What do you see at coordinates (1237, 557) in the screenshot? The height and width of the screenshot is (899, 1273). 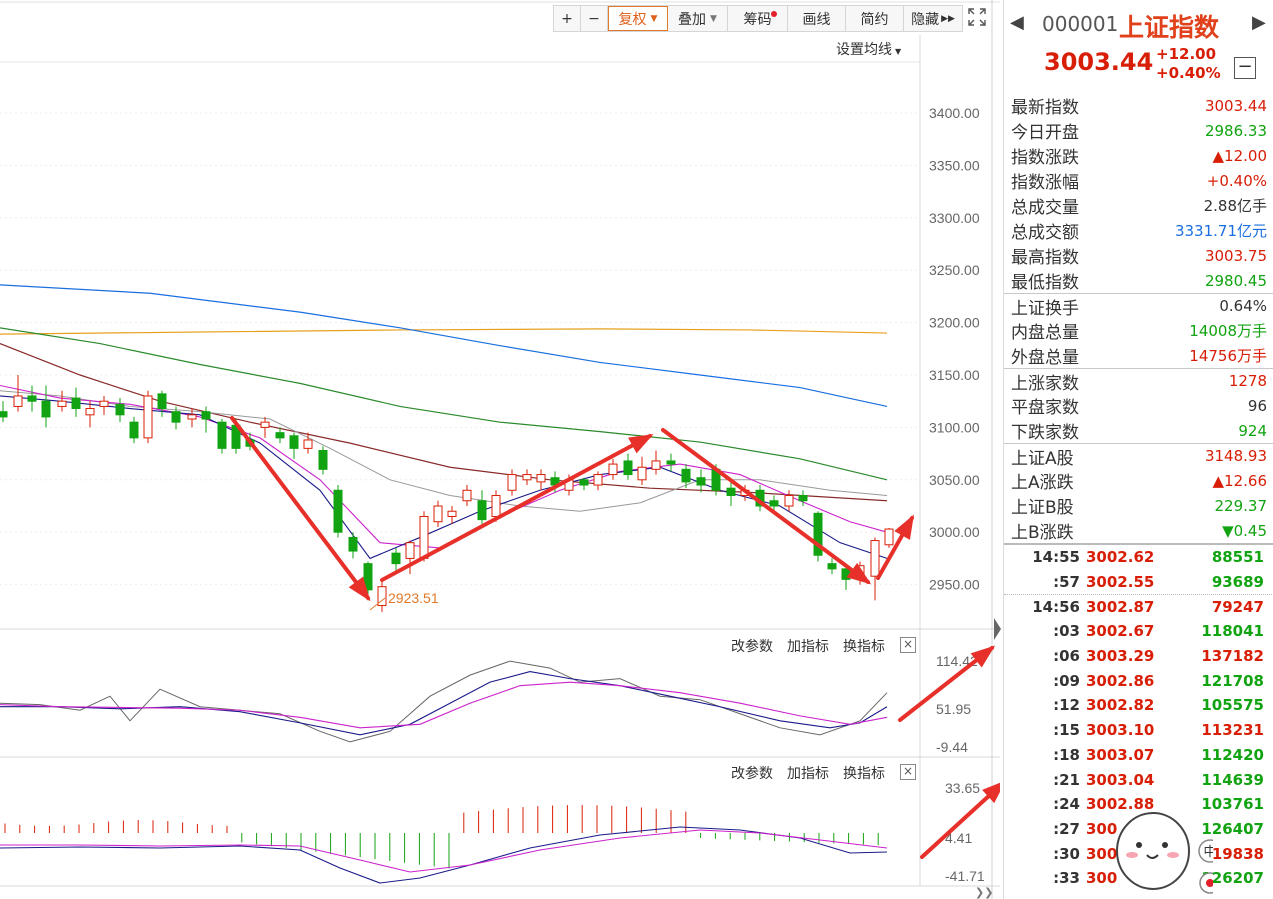 I see `tick-volume: 88551` at bounding box center [1237, 557].